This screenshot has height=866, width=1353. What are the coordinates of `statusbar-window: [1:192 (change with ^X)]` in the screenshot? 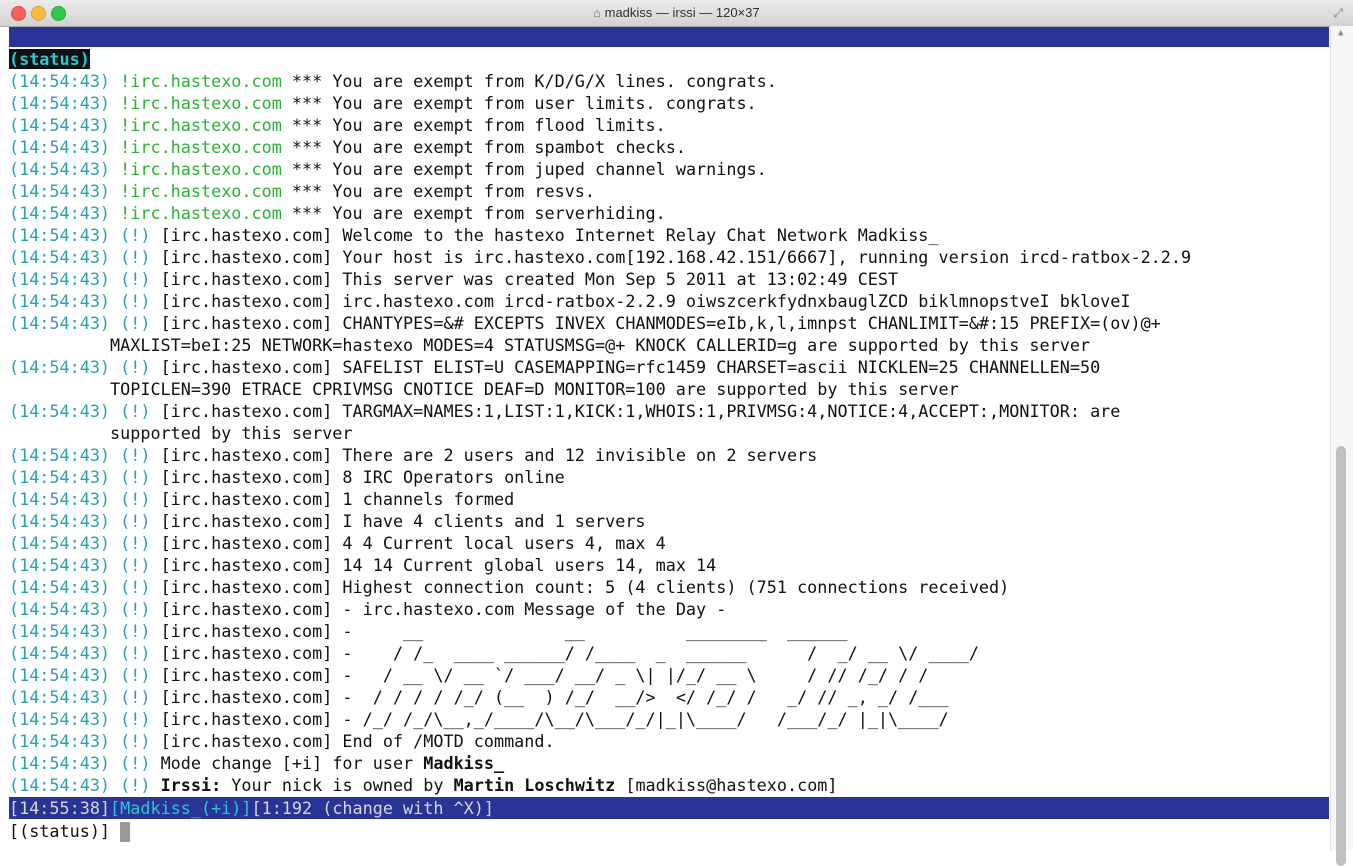 It's located at (372, 808).